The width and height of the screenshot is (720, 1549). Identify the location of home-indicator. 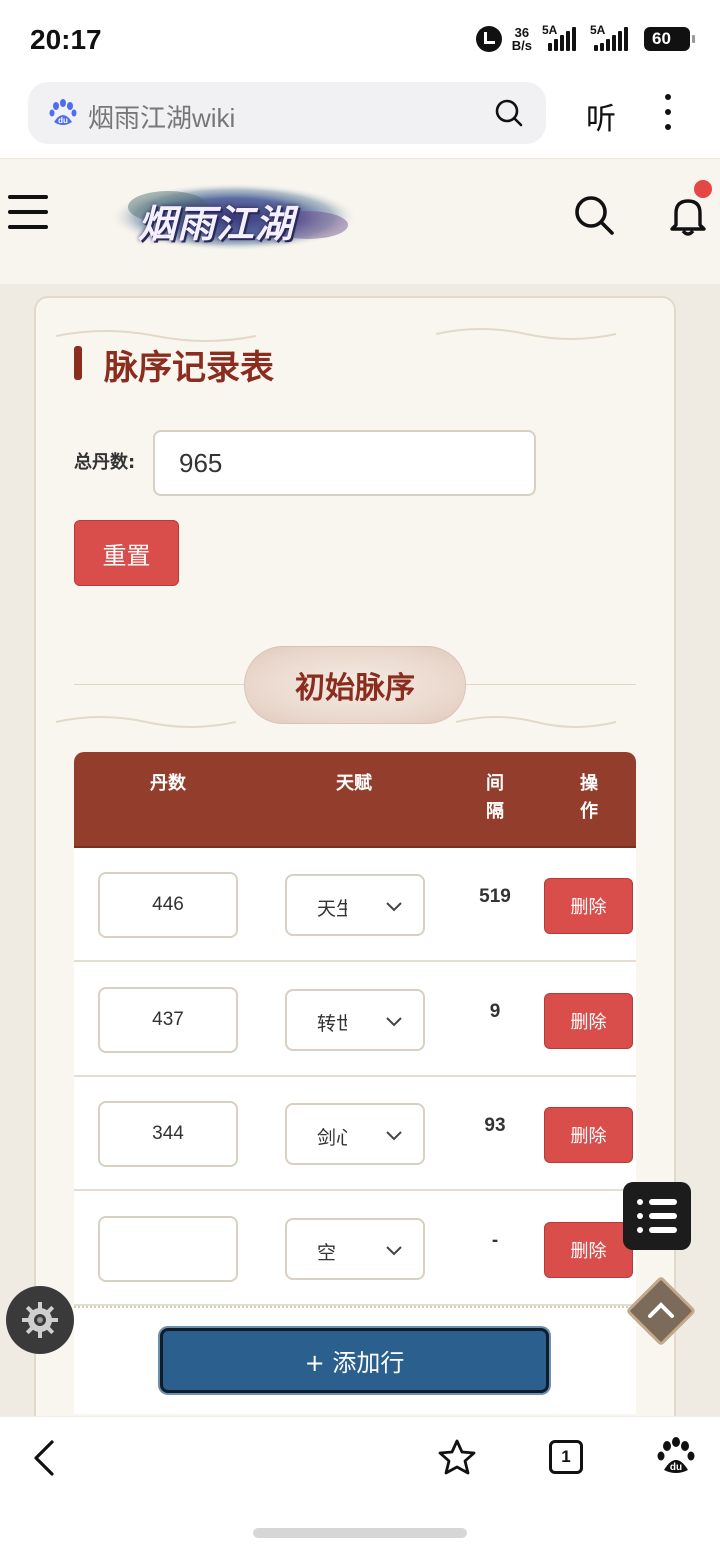
(360, 1533).